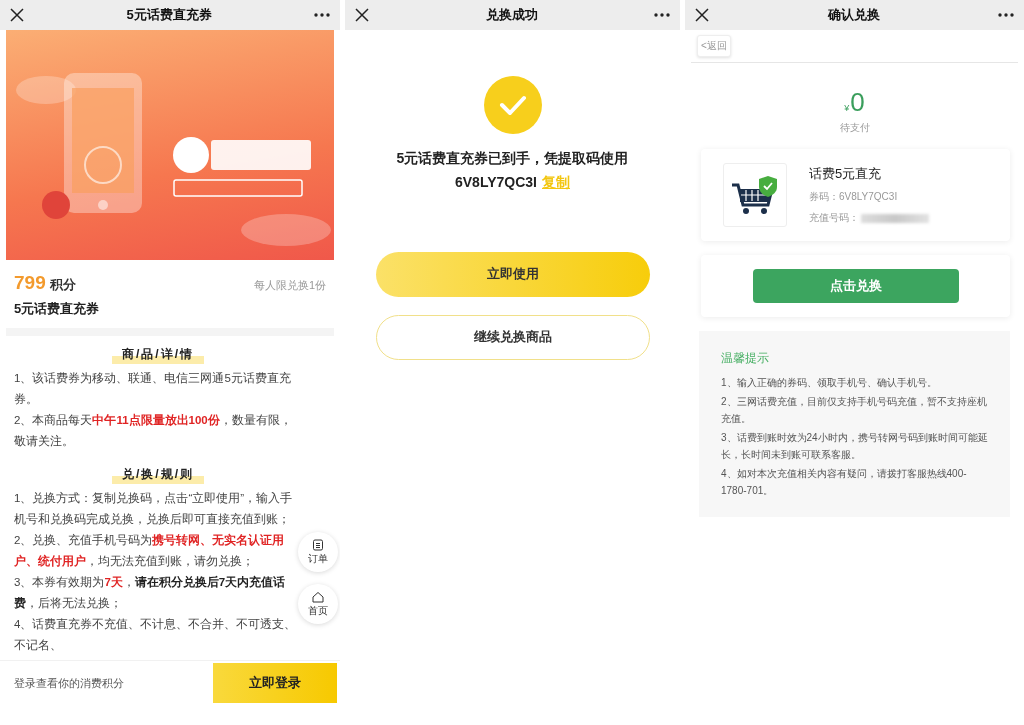  What do you see at coordinates (30, 283) in the screenshot?
I see `points-value: 799` at bounding box center [30, 283].